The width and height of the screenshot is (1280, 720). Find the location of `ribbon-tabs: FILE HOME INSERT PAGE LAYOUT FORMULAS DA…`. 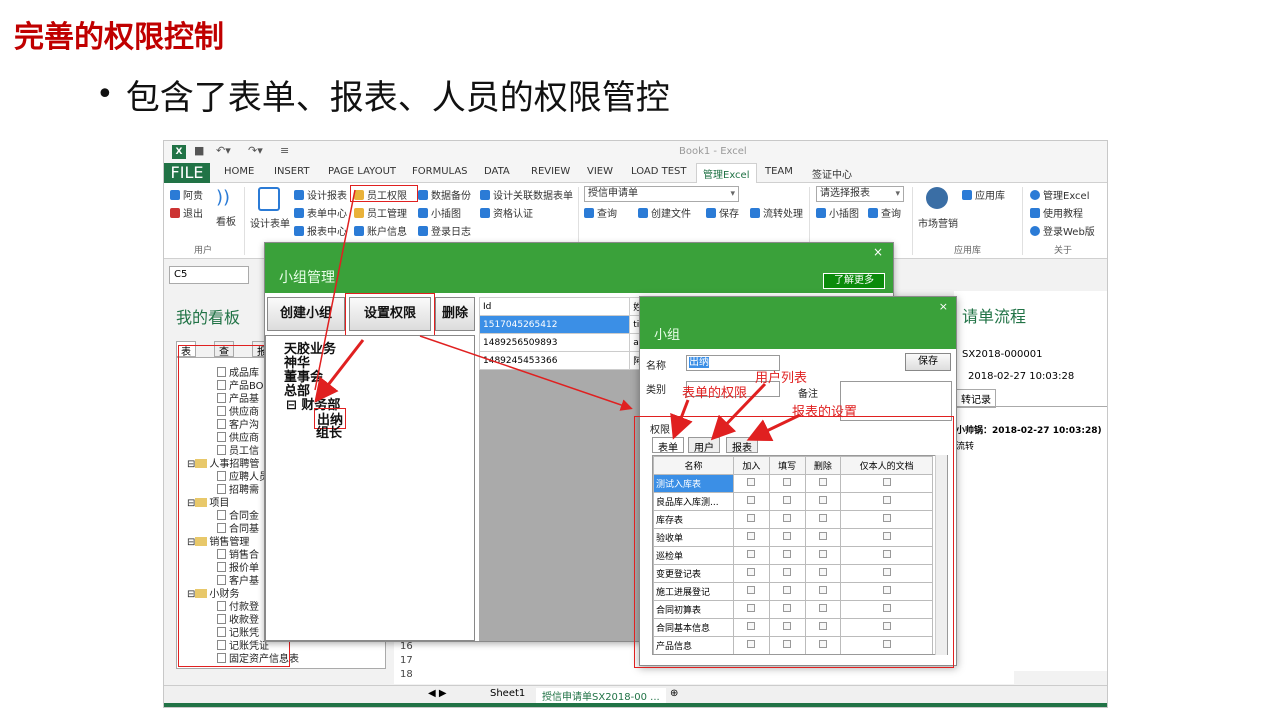

ribbon-tabs: FILE HOME INSERT PAGE LAYOUT FORMULAS DA… is located at coordinates (635, 173).